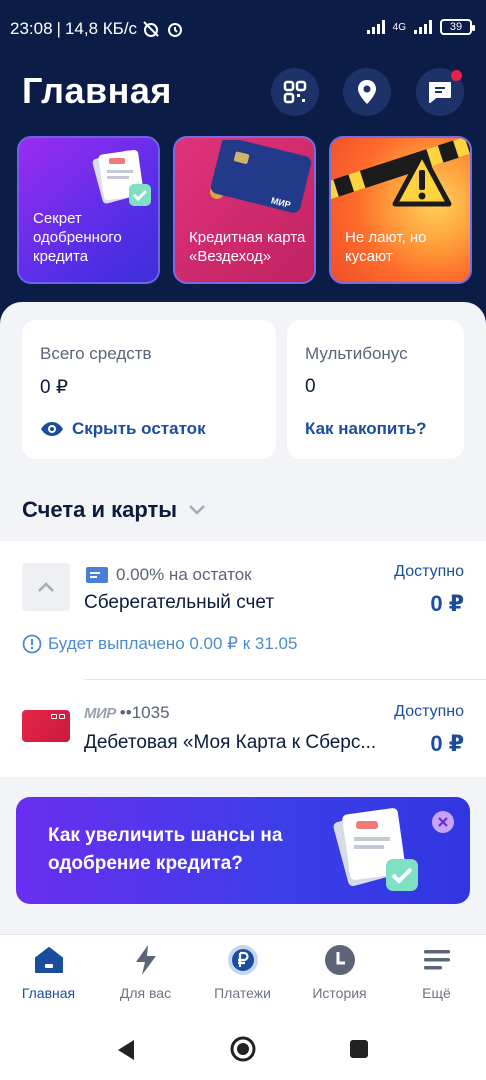 This screenshot has width=486, height=1080. I want to click on recents-icon, so click(359, 1049).